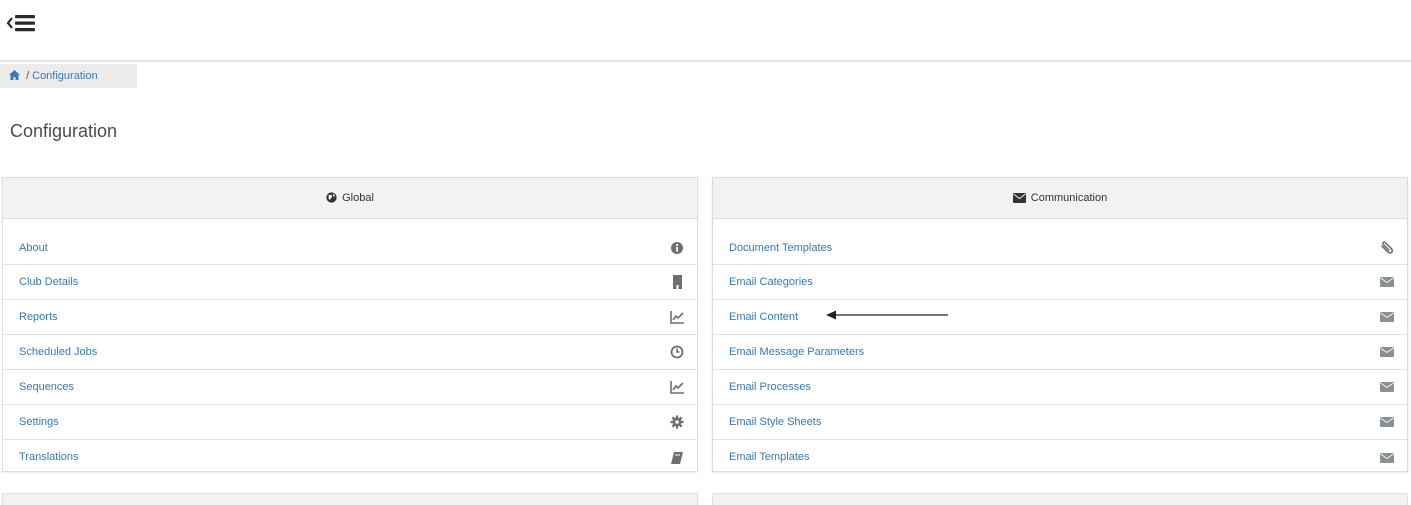 This screenshot has height=505, width=1411. I want to click on communication-item-document-templates: Document Templates, so click(1060, 242).